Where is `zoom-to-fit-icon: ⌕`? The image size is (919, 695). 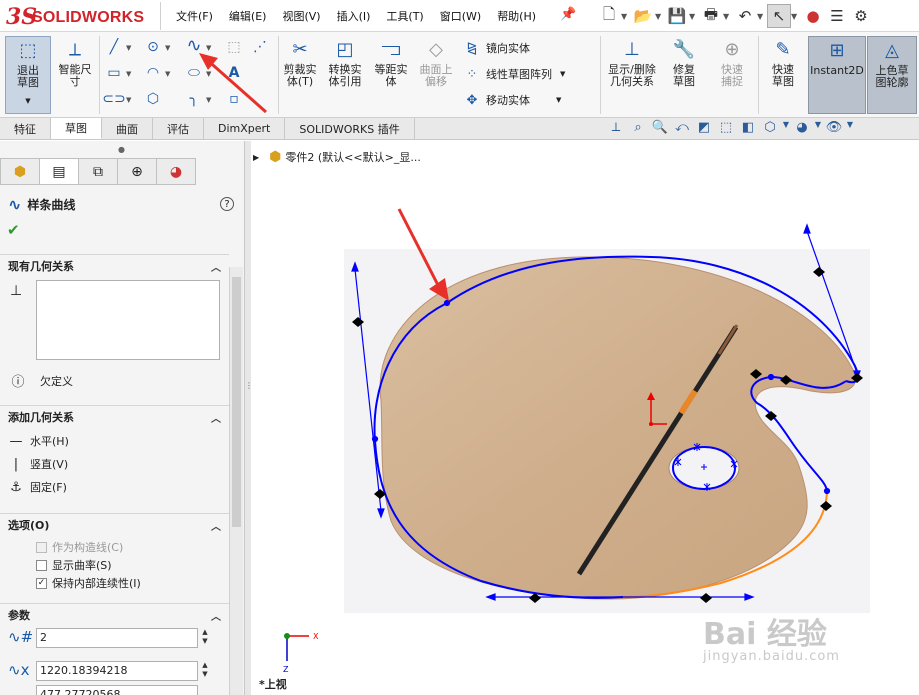
zoom-to-fit-icon: ⌕ is located at coordinates (638, 127).